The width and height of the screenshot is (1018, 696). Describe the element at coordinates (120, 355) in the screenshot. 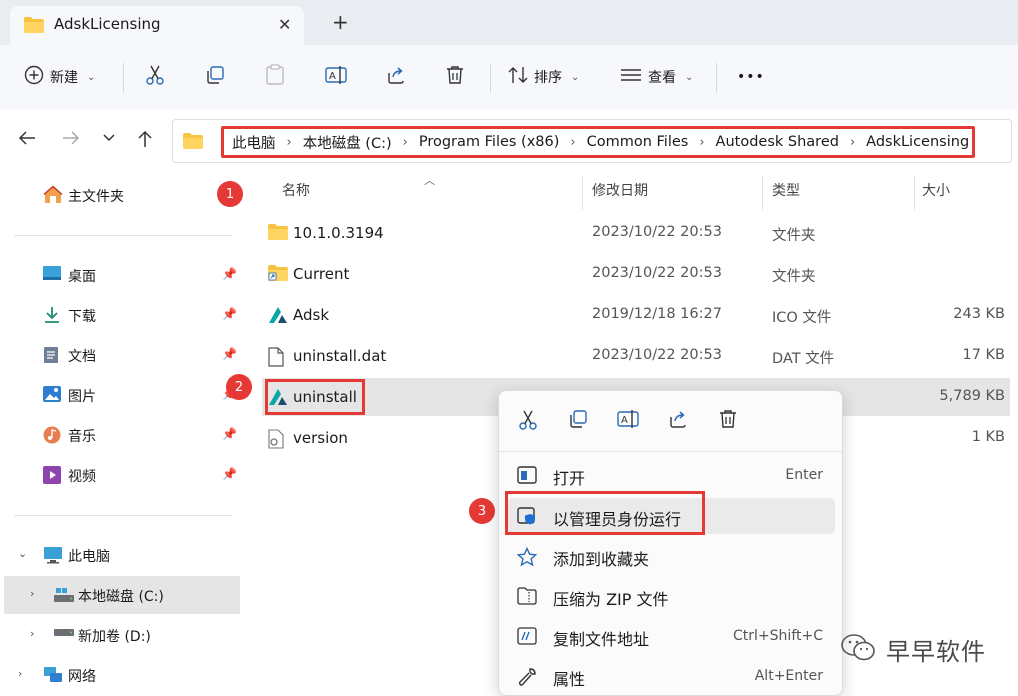

I see `sidebar-item-documents: 文档 📌` at that location.